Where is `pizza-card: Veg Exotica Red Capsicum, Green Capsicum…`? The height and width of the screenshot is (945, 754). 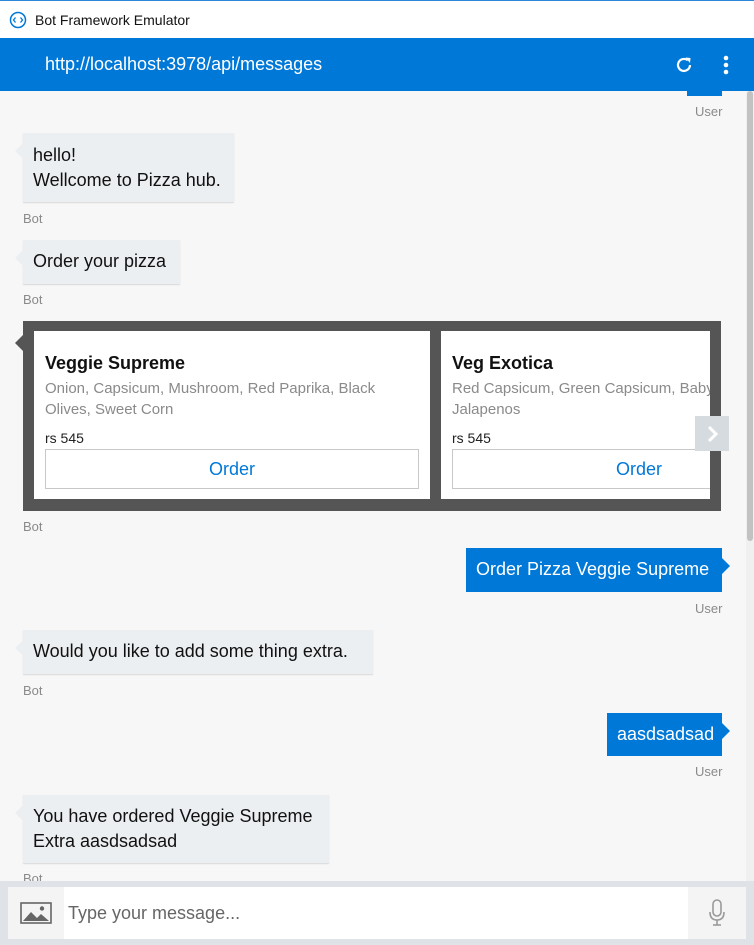
pizza-card: Veg Exotica Red Capsicum, Green Capsicum… is located at coordinates (575, 415).